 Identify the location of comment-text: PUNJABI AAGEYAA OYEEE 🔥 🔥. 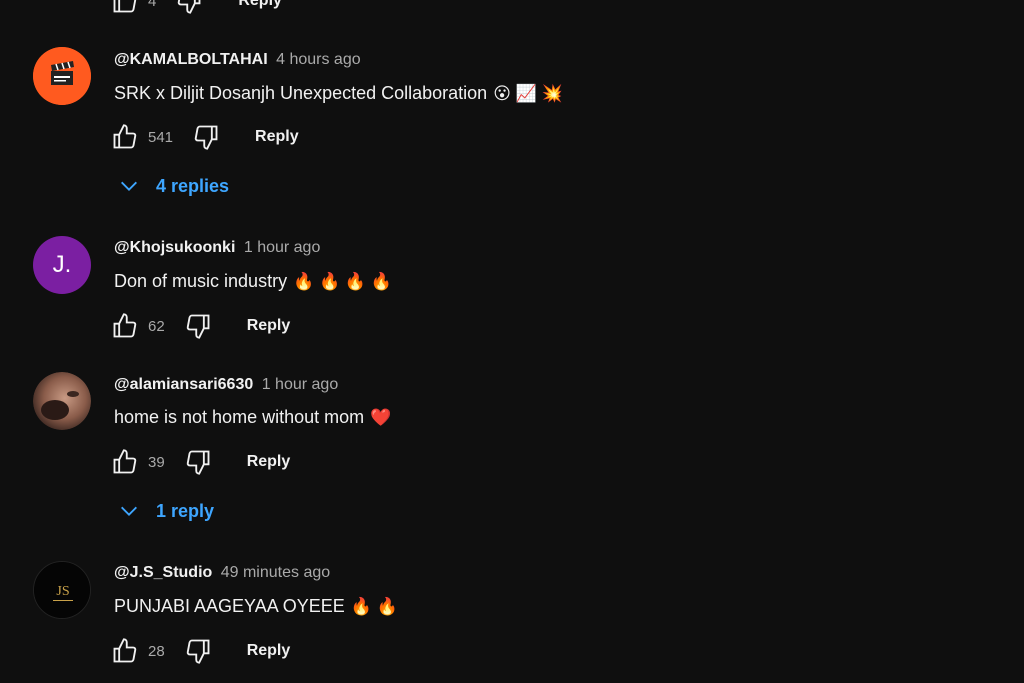
(256, 606).